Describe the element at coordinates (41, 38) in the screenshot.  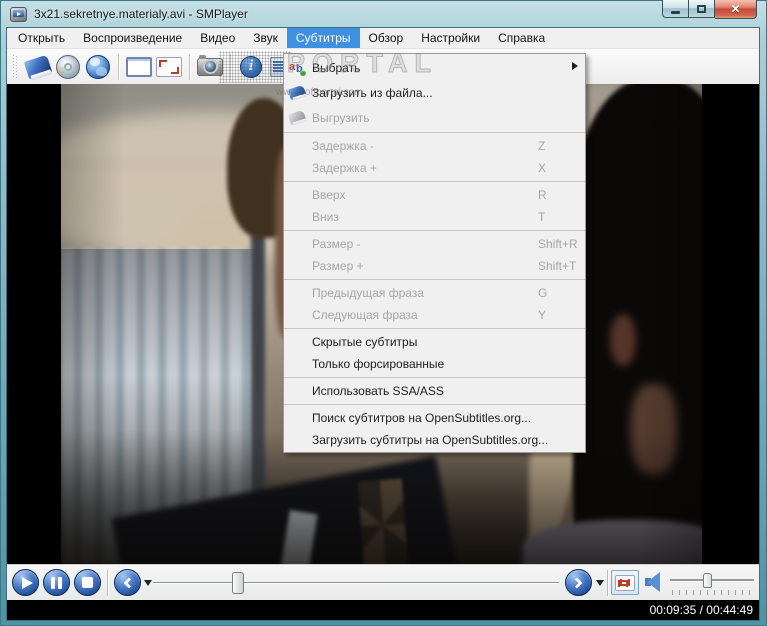
I see `menubar-item-open: Открыть` at that location.